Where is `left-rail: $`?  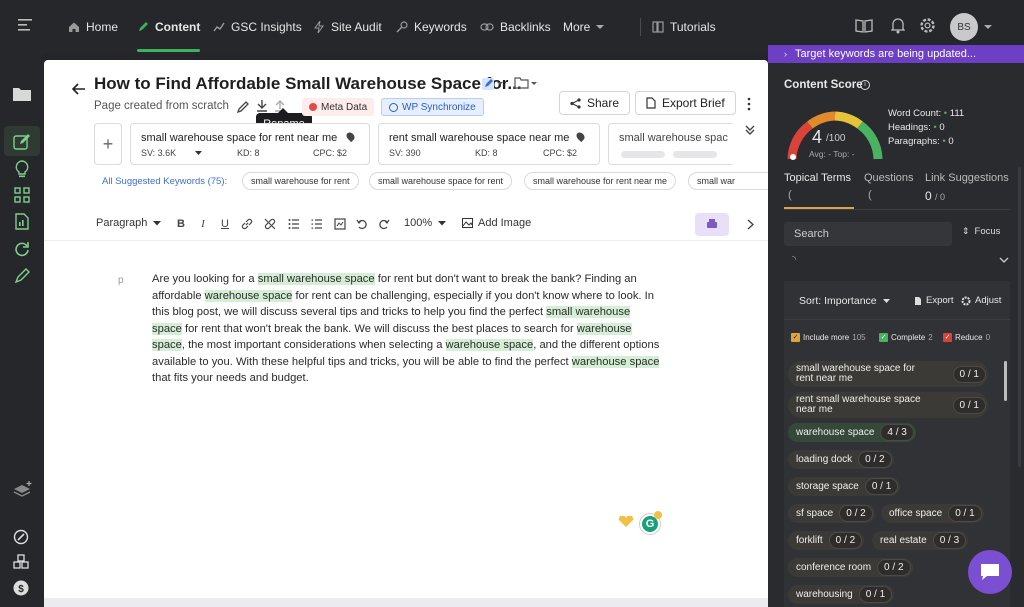
left-rail: $ is located at coordinates (22, 330).